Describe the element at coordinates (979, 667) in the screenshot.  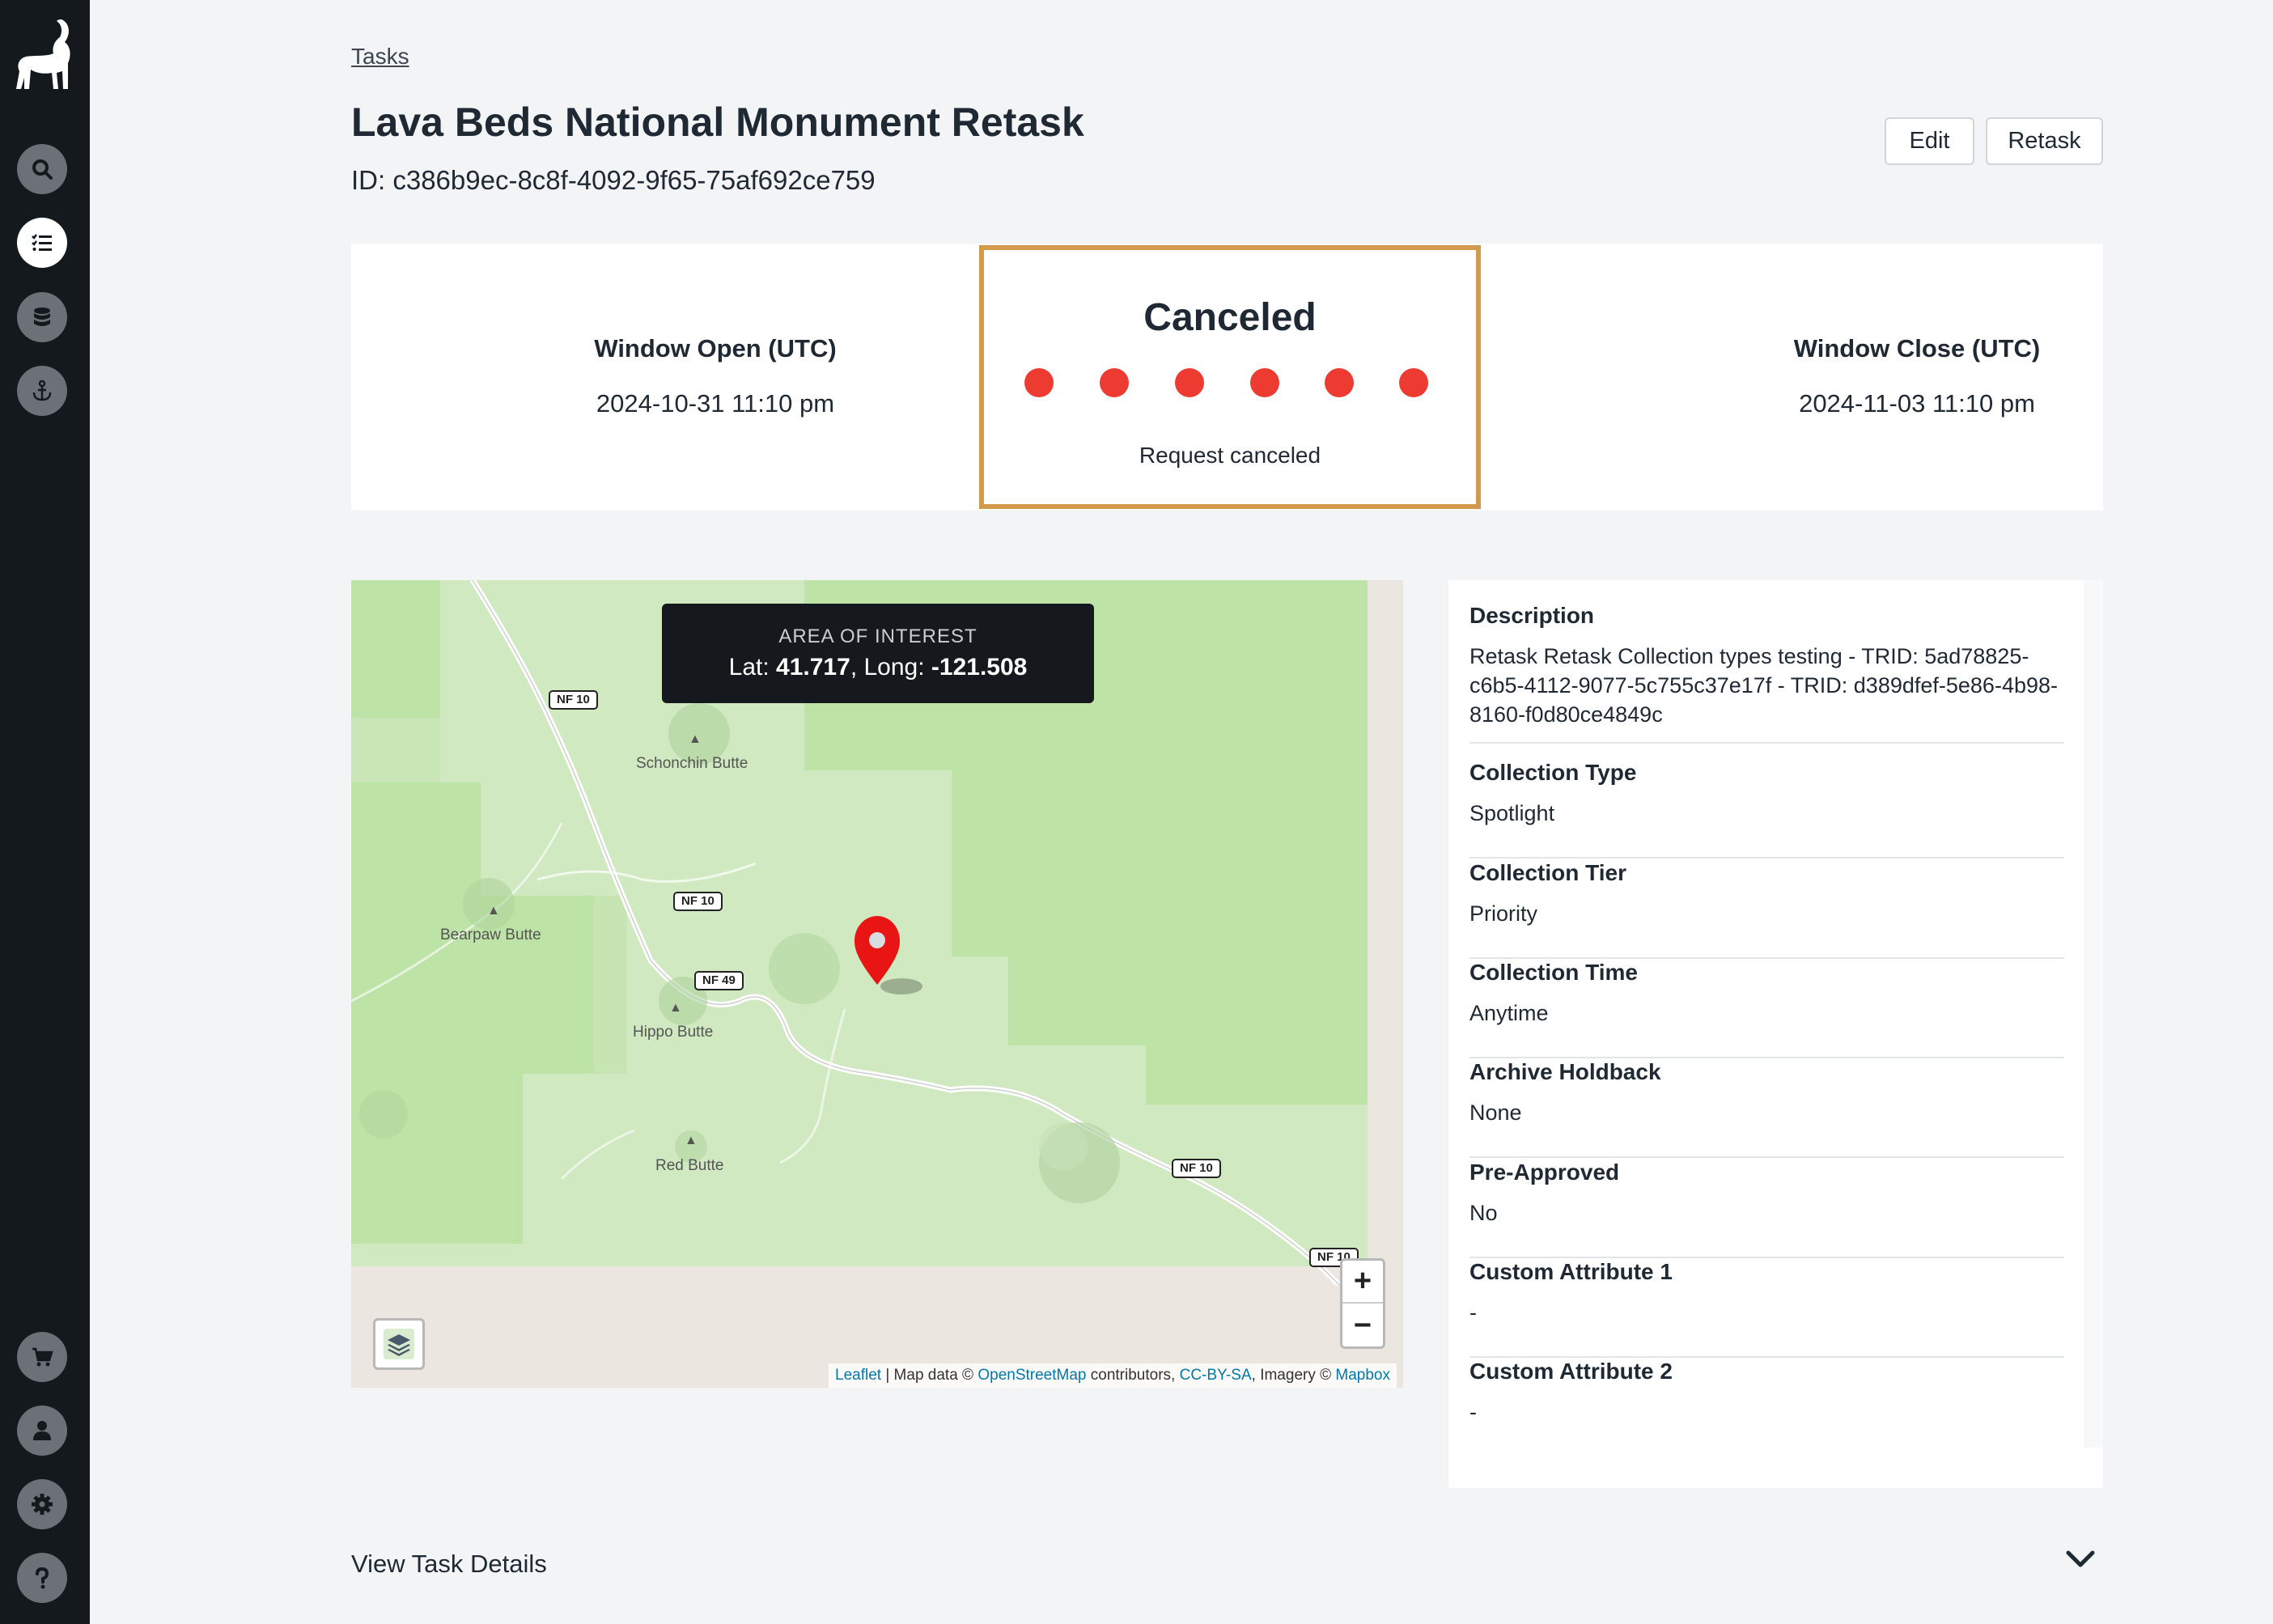
I see `aoi-long: -121.508` at that location.